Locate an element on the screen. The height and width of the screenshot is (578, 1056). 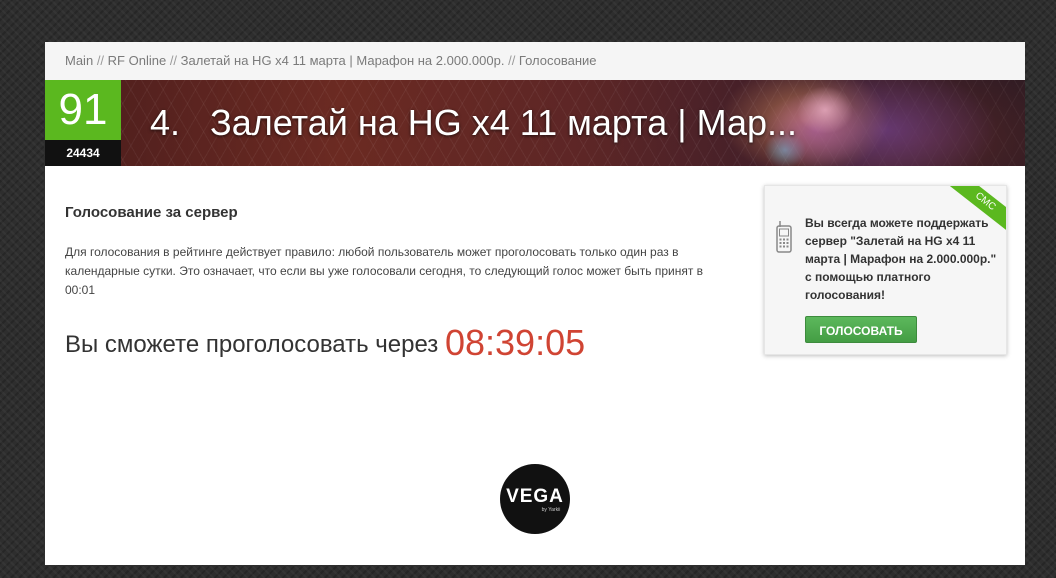
vega-logo: VEGA by Yarkii is located at coordinates (535, 499).